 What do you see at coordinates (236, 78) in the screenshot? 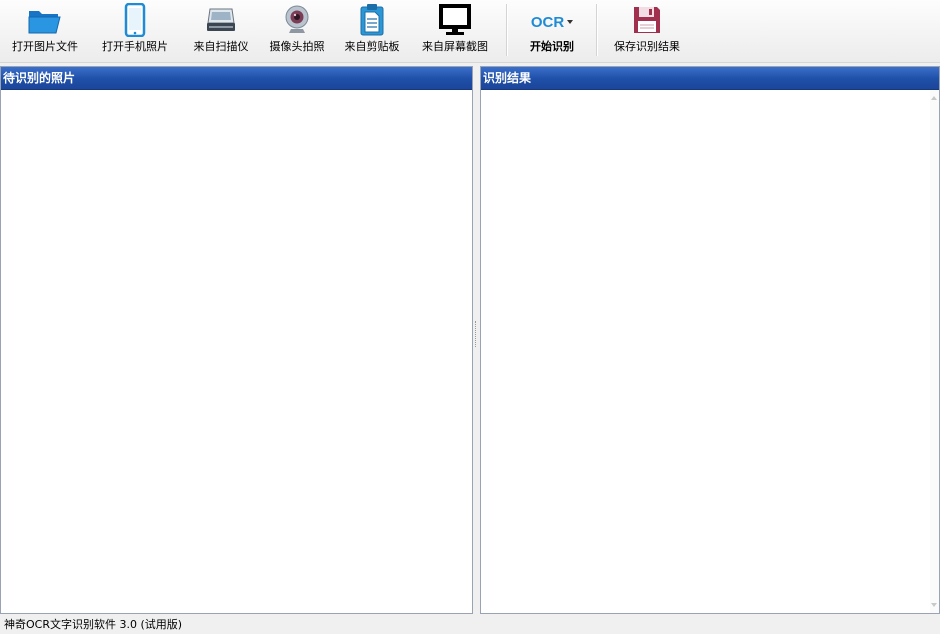
I see `pending-photo-header: 待识别的照片` at bounding box center [236, 78].